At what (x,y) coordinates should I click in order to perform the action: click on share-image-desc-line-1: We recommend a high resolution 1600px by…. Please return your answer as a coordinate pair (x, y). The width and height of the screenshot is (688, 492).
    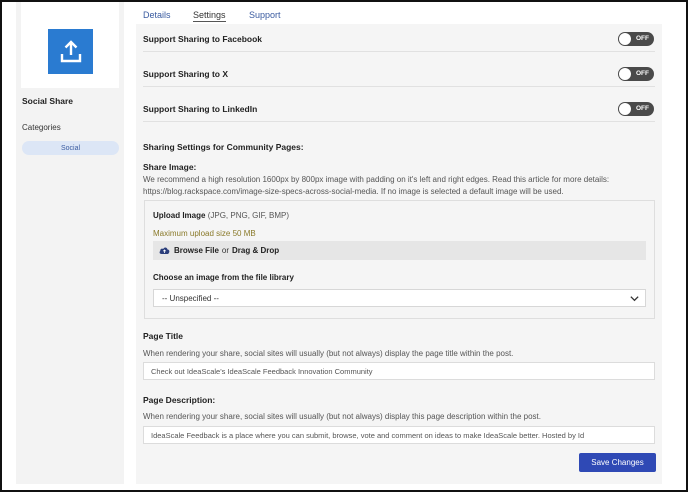
    Looking at the image, I should click on (376, 179).